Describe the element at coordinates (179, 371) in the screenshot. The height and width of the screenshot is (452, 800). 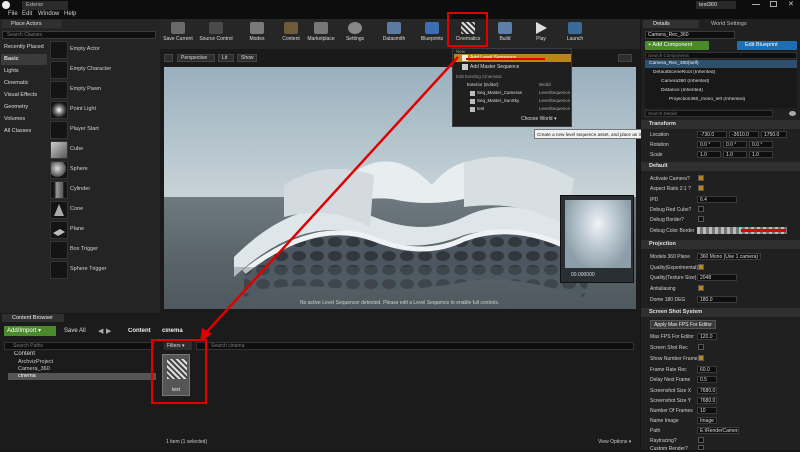
I see `asset-highlight-box` at that location.